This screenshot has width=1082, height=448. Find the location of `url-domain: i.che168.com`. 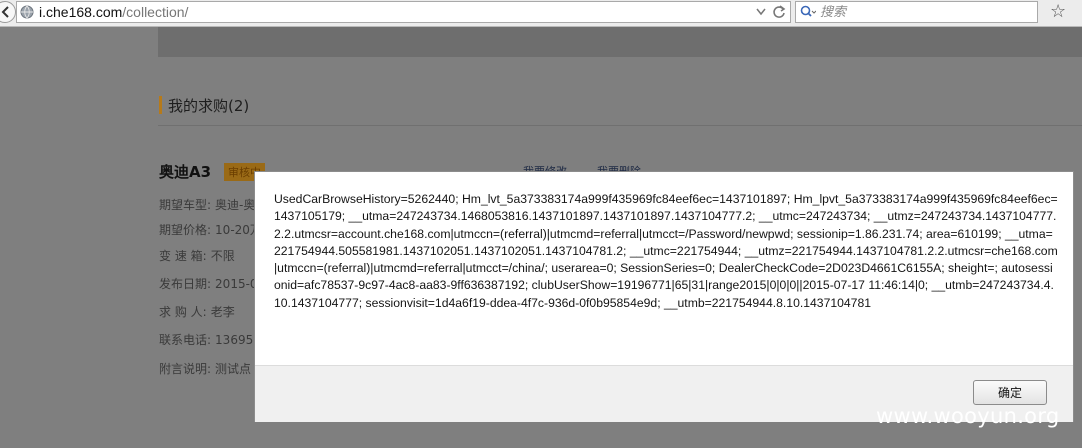

url-domain: i.che168.com is located at coordinates (81, 12).